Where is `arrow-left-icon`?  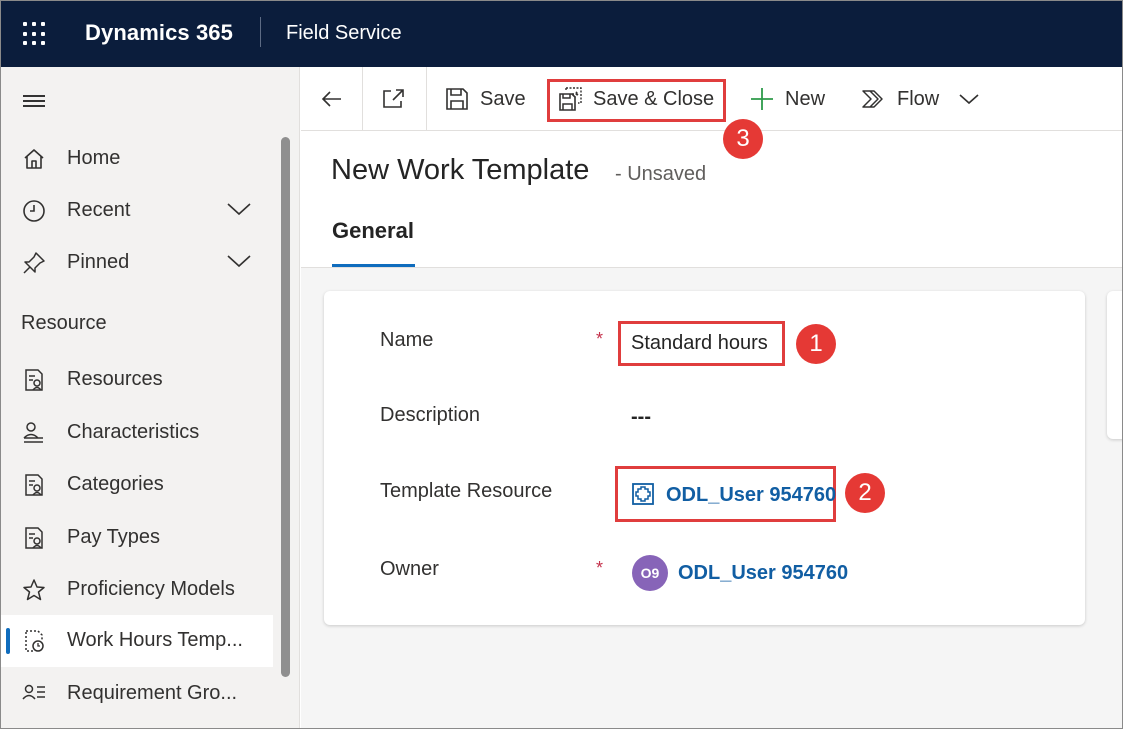 arrow-left-icon is located at coordinates (331, 99).